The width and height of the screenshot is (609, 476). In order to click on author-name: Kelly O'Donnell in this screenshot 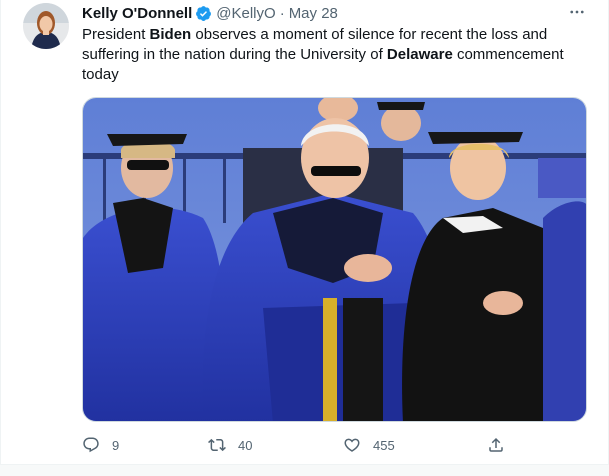, I will do `click(137, 13)`.